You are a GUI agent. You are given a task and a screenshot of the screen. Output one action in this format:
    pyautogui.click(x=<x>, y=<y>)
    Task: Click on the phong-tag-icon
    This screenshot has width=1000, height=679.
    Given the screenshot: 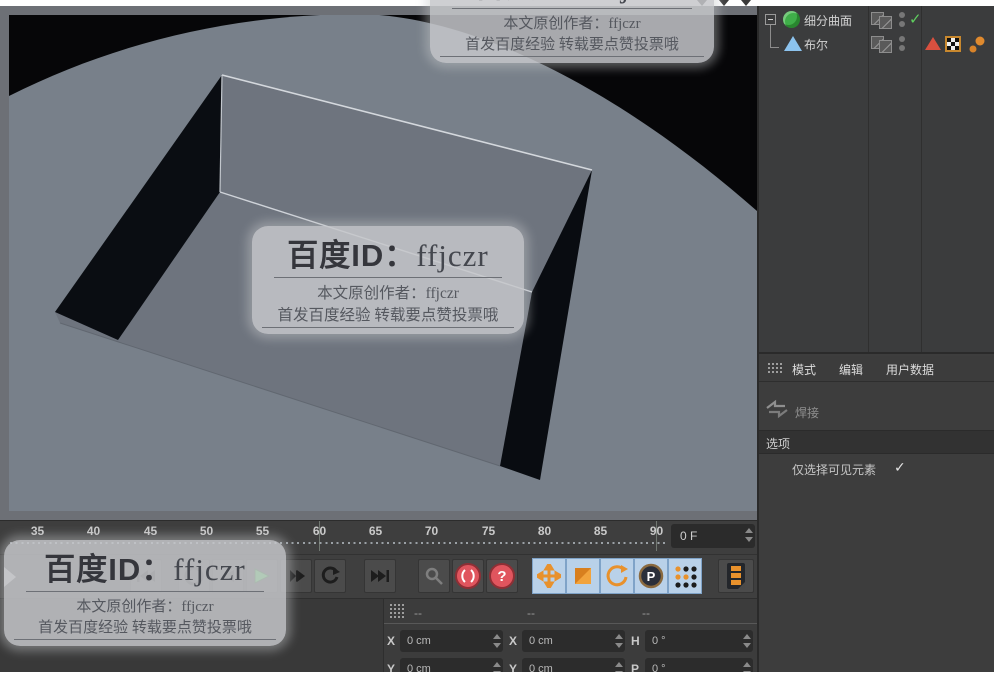 What is the action you would take?
    pyautogui.click(x=933, y=43)
    